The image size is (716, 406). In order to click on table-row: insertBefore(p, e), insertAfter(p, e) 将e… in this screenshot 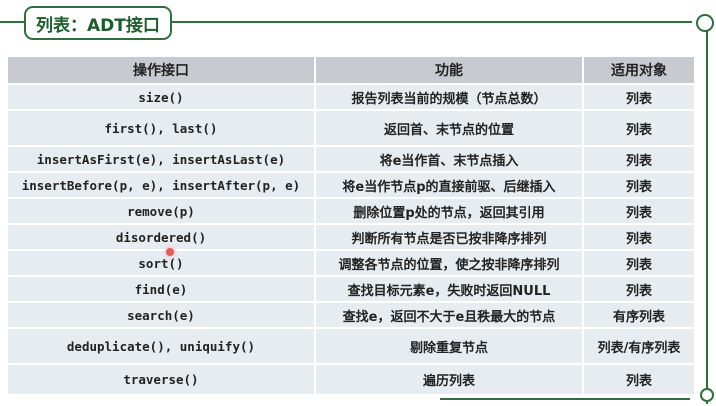, I will do `click(351, 185)`.